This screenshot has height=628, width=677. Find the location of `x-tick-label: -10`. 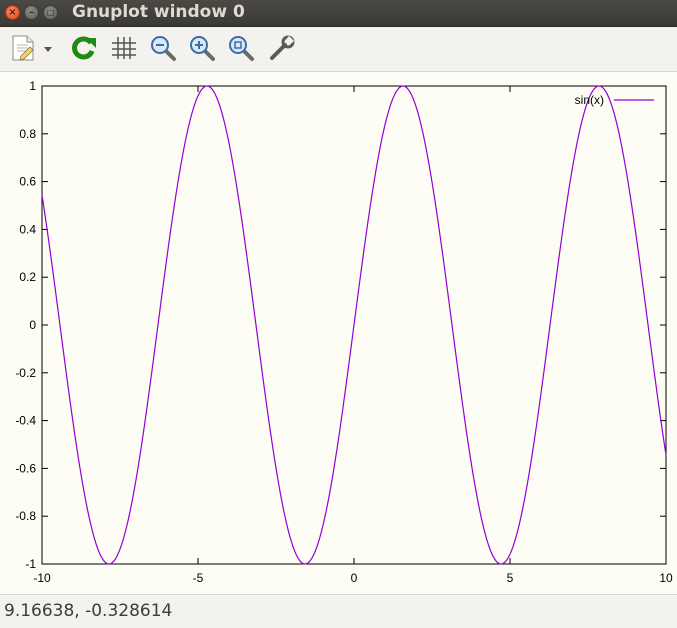

x-tick-label: -10 is located at coordinates (42, 578).